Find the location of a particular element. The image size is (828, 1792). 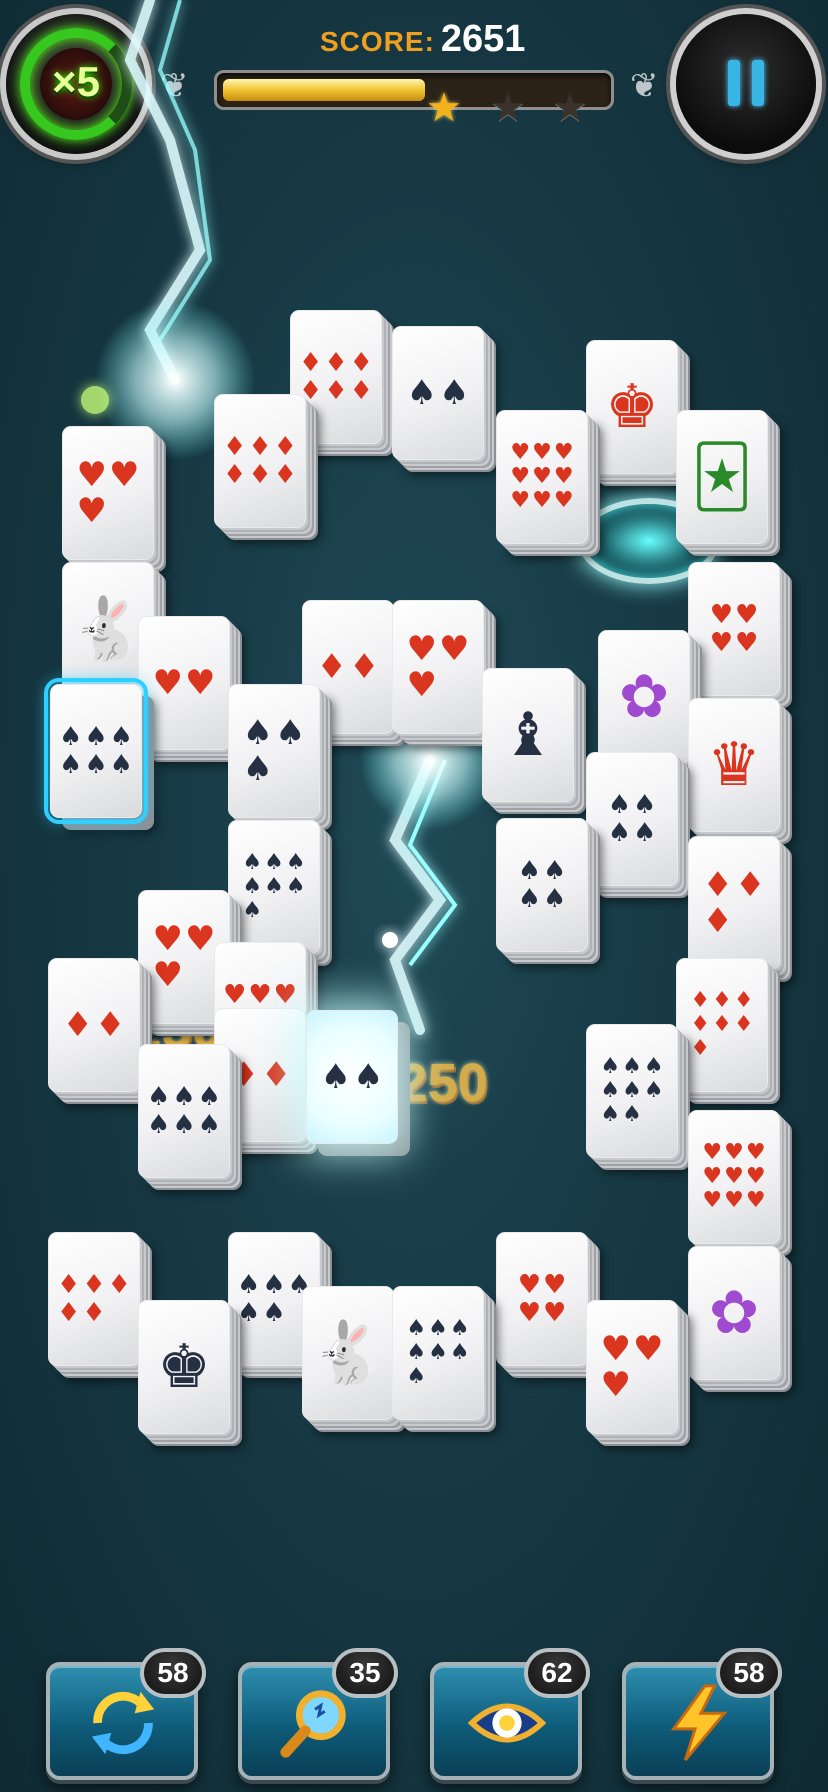

tile-2-hearts: ♥ ♥ is located at coordinates (184, 683).